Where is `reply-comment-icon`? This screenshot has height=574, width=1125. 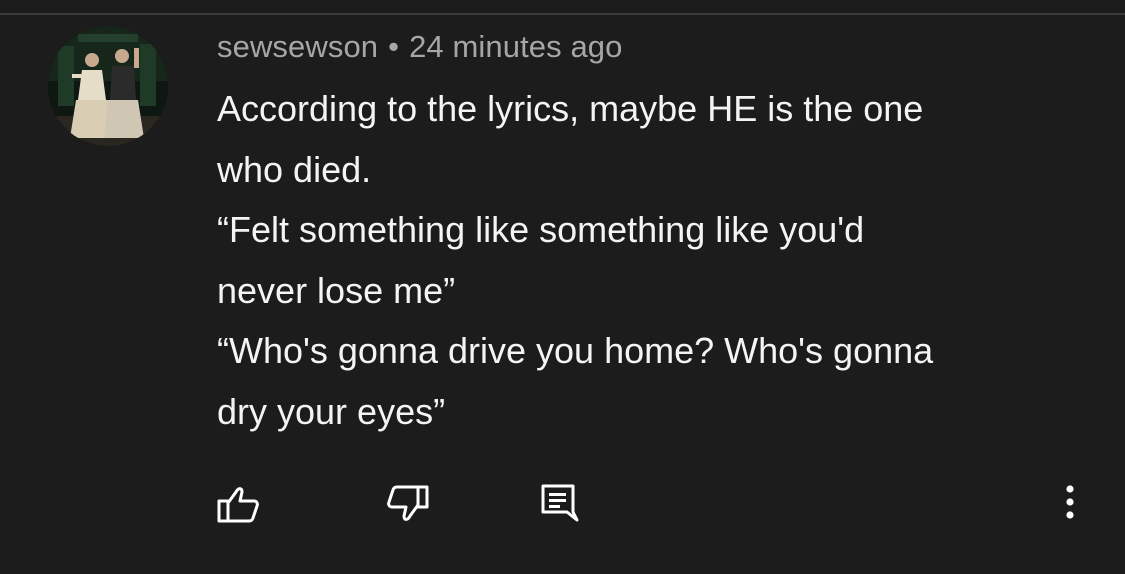 reply-comment-icon is located at coordinates (560, 503).